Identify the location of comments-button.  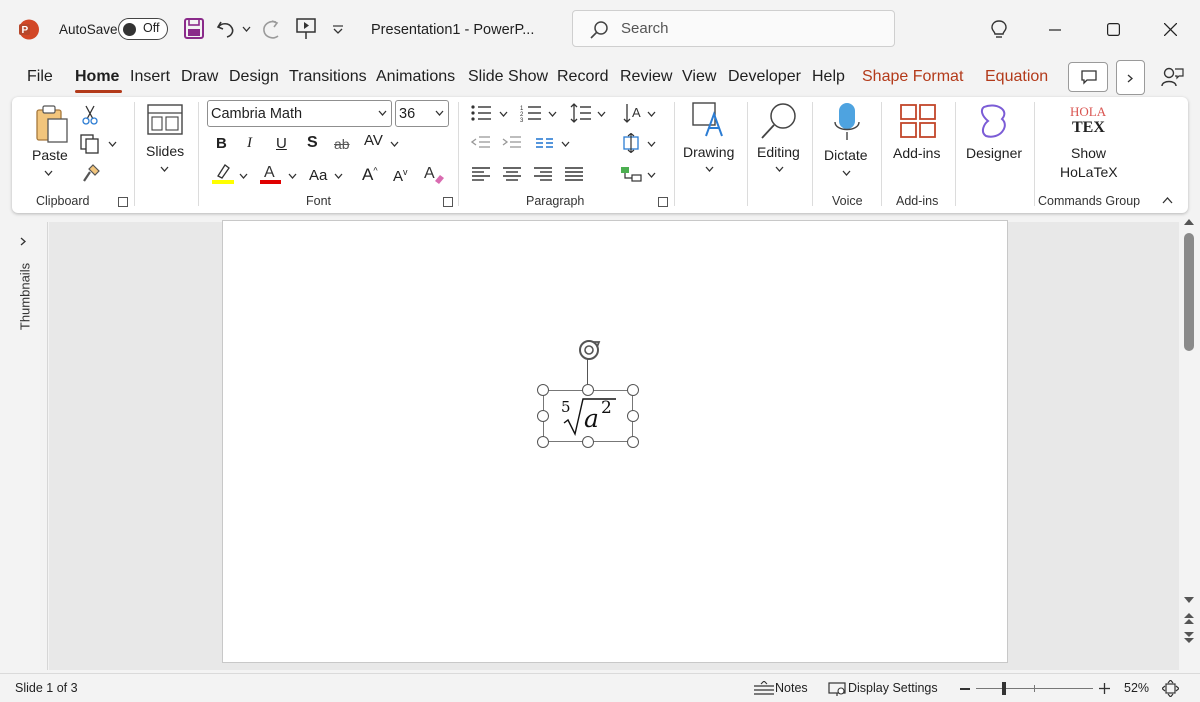
(1088, 77).